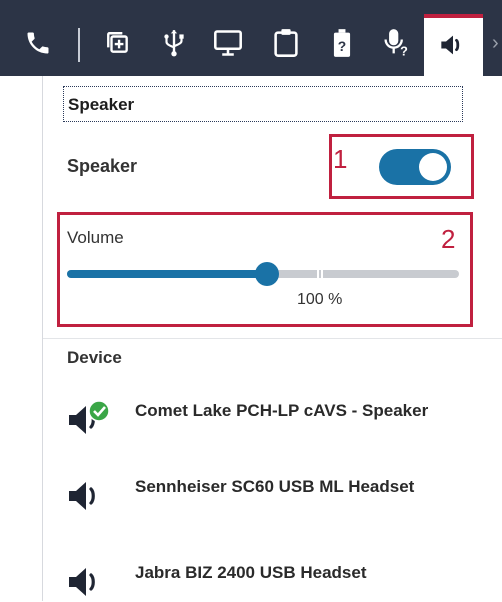 The width and height of the screenshot is (502, 602). Describe the element at coordinates (102, 166) in the screenshot. I see `speaker-toggle-label: Speaker` at that location.